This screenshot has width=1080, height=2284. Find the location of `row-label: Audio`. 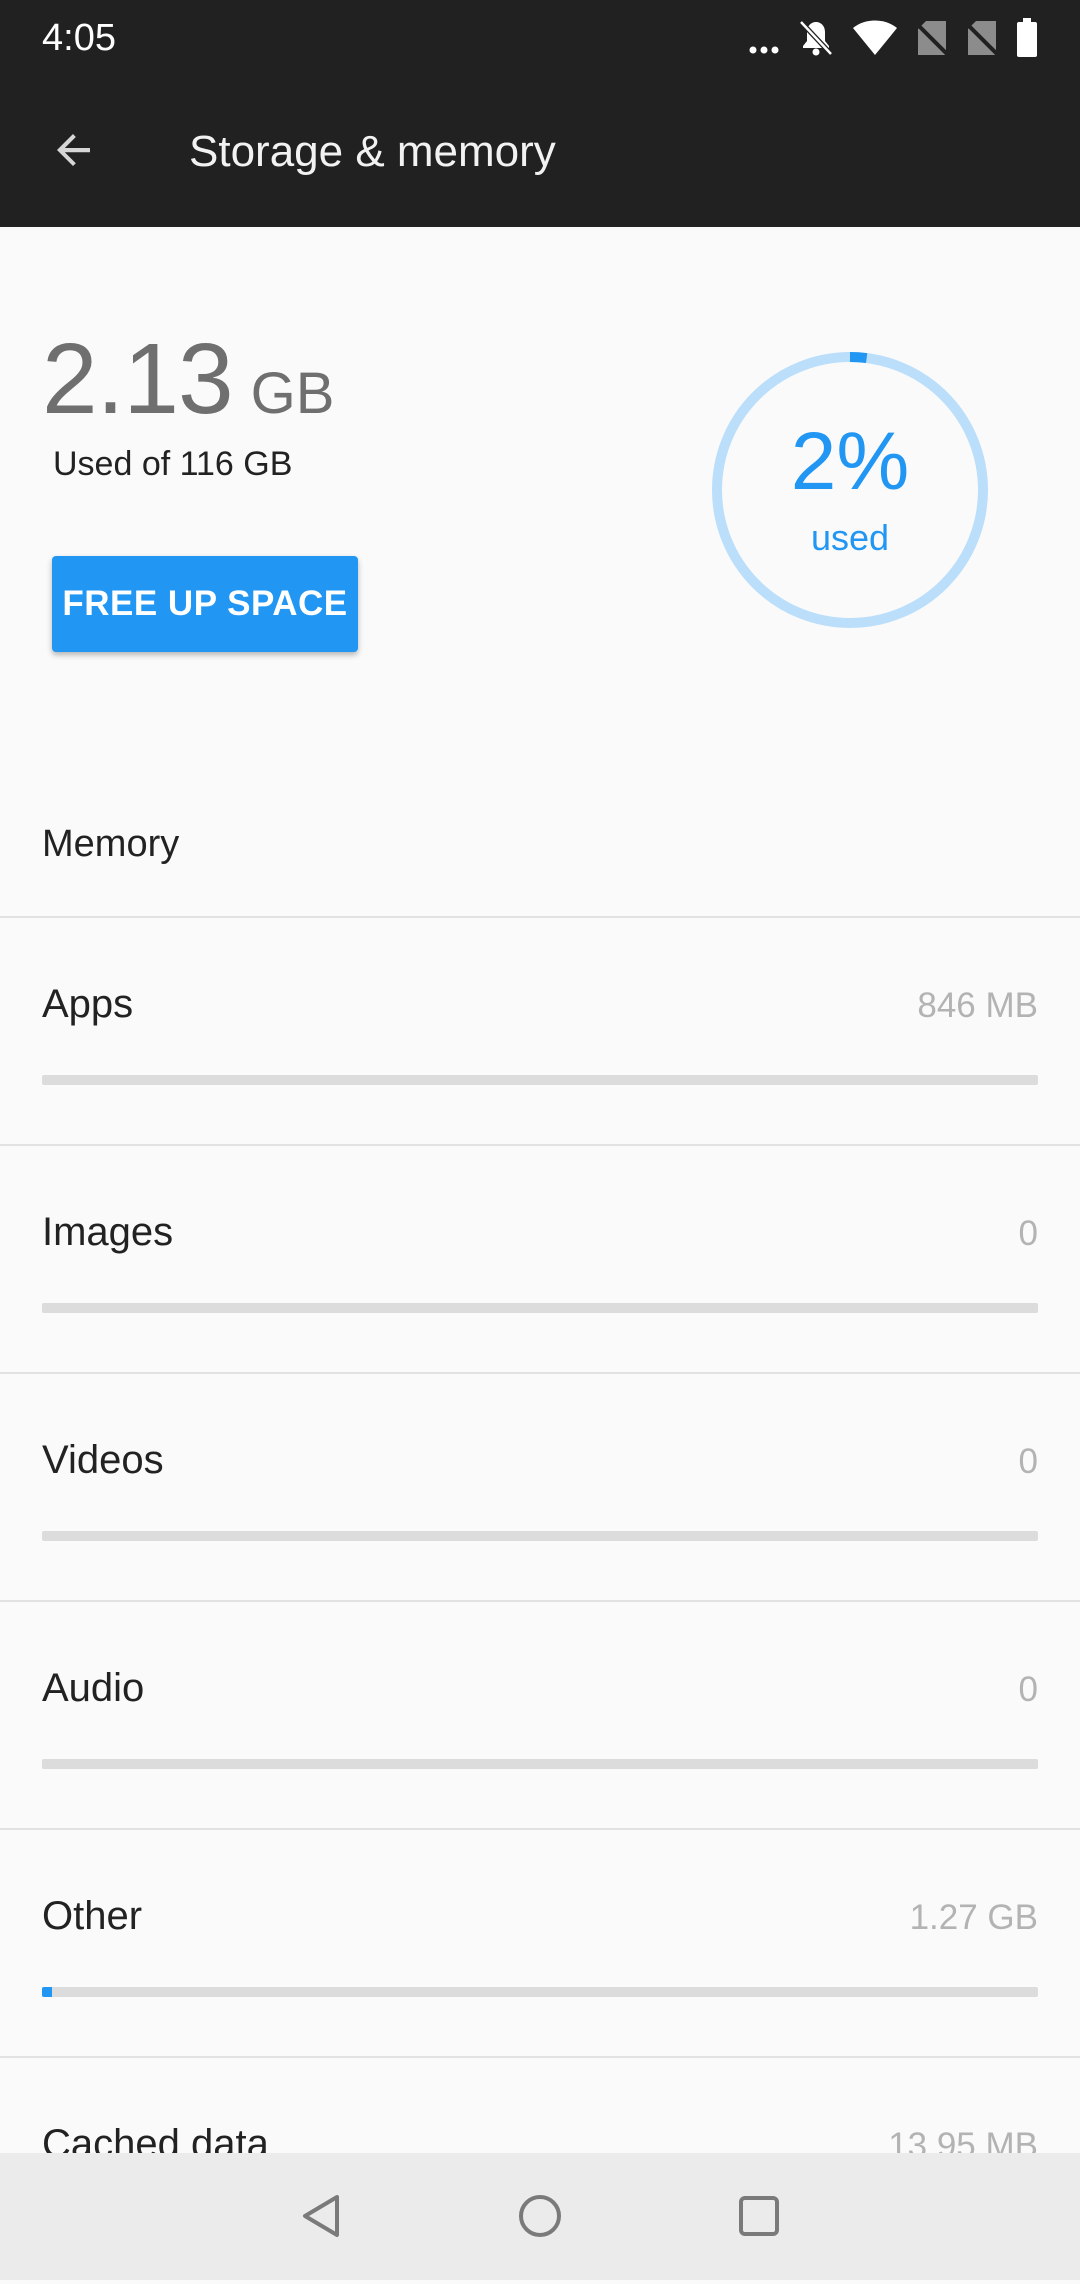

row-label: Audio is located at coordinates (93, 1688).